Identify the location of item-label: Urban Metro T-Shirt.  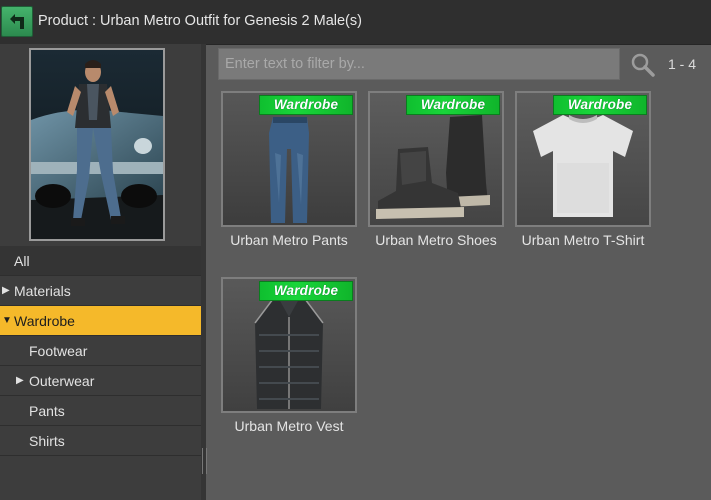
(583, 240).